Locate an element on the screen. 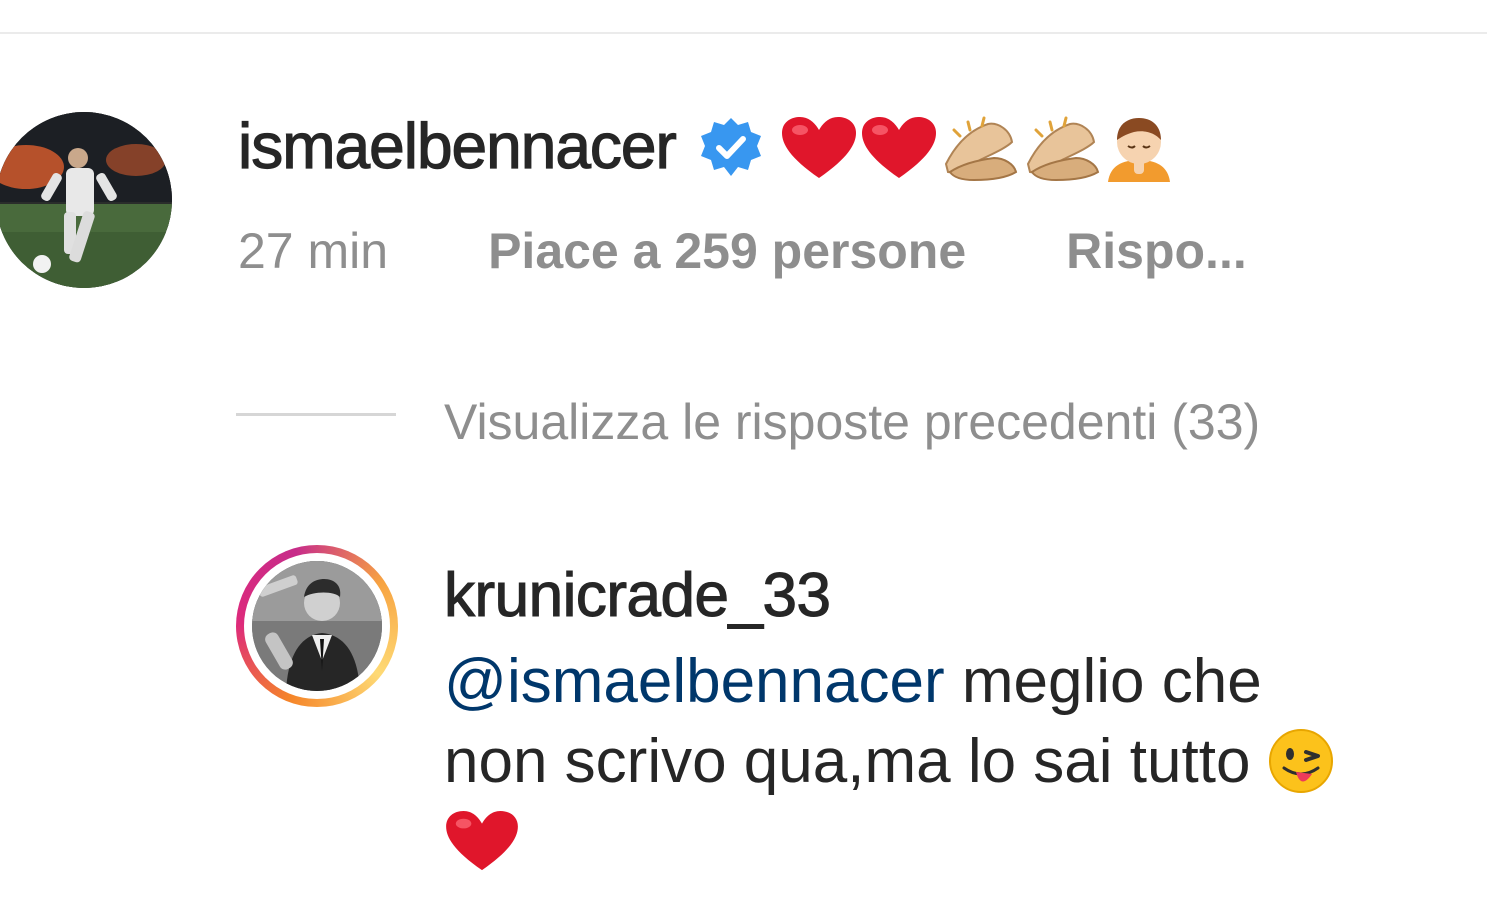 This screenshot has width=1487, height=900. comment-emojis is located at coordinates (977, 149).